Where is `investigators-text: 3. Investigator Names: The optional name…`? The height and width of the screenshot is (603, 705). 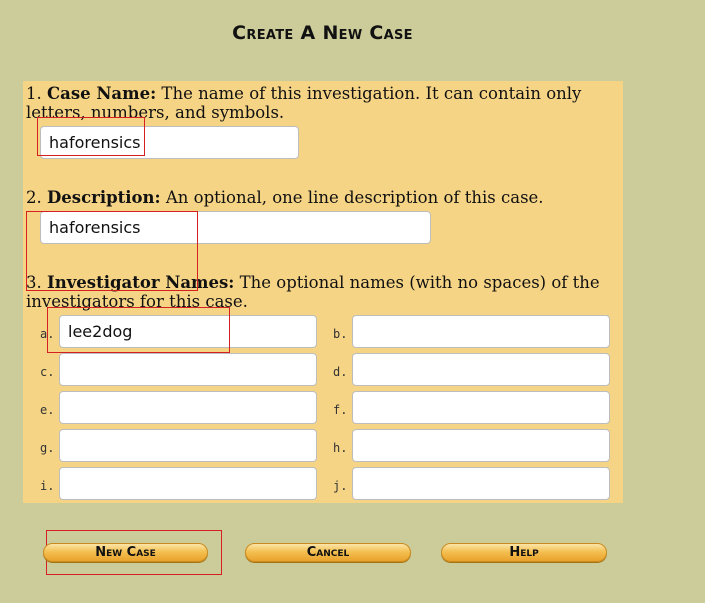 investigators-text: 3. Investigator Names: The optional name… is located at coordinates (326, 292).